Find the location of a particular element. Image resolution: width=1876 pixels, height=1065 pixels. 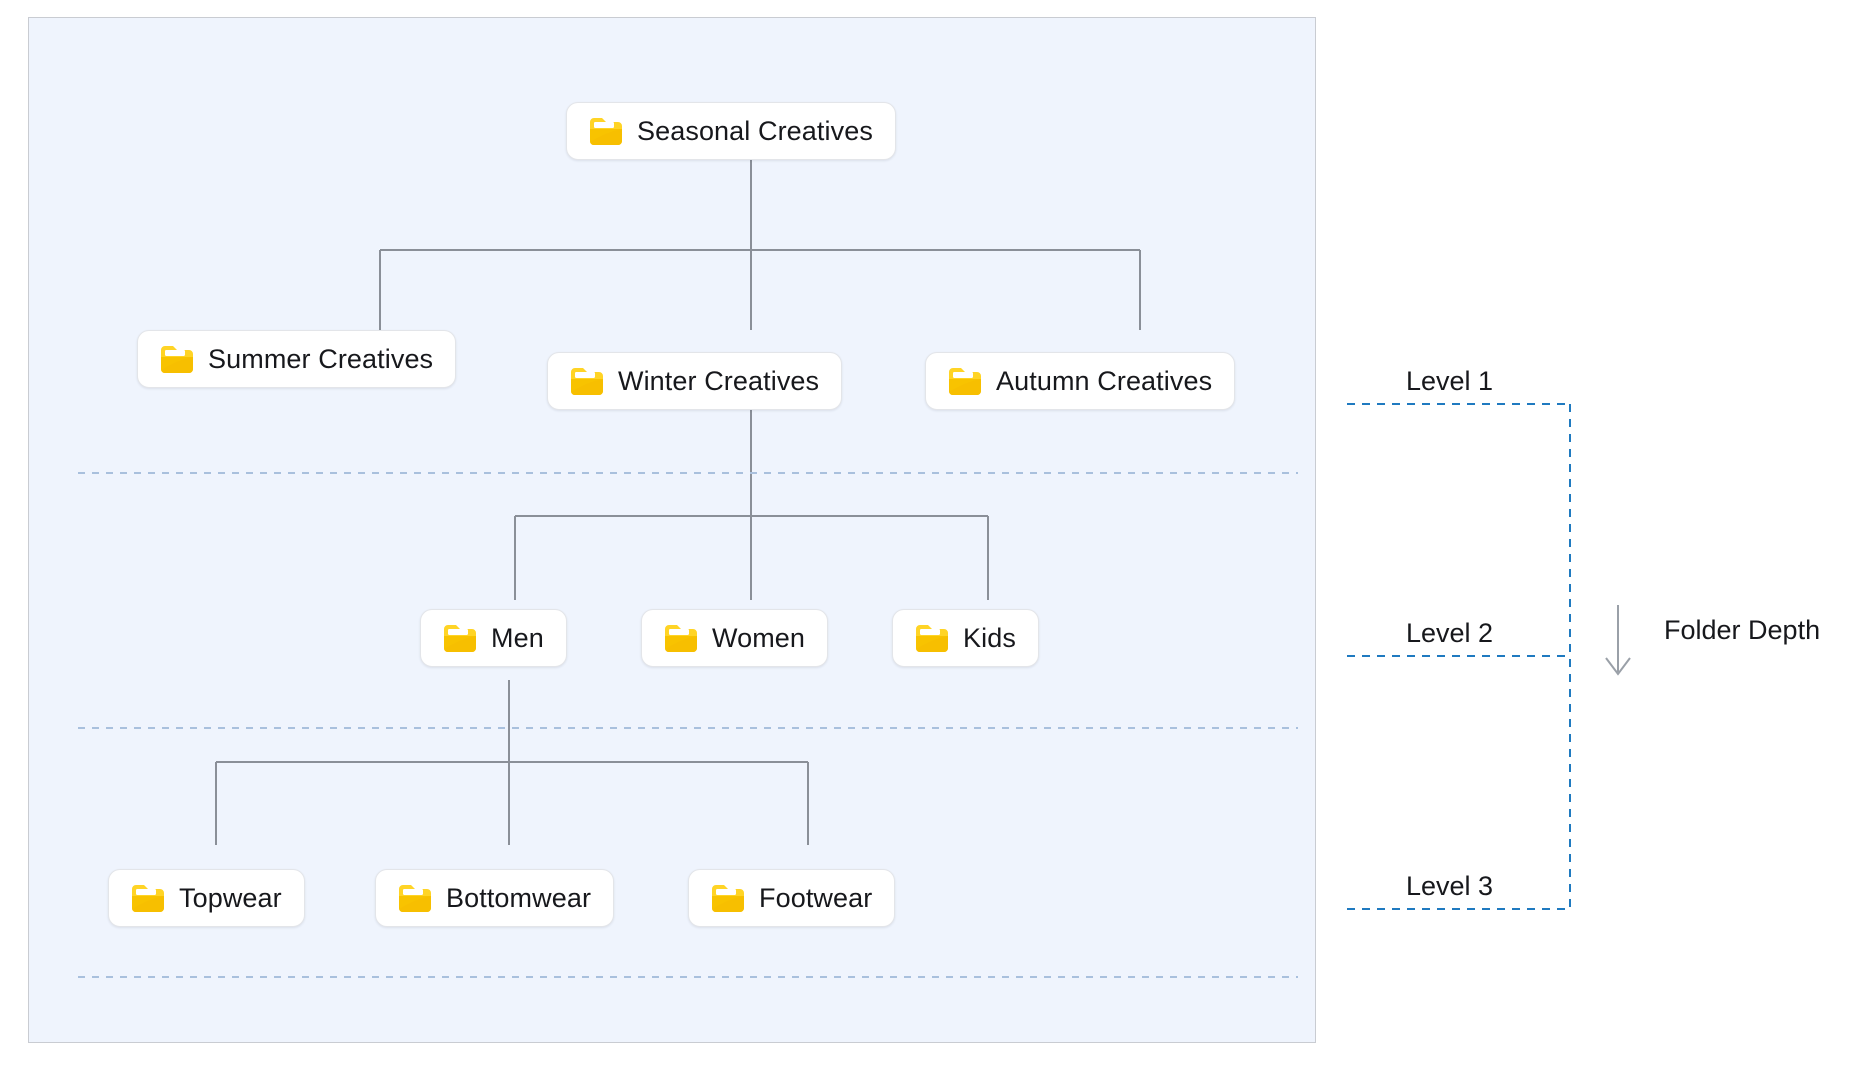

tree-node-label: Winter Creatives is located at coordinates (719, 380).